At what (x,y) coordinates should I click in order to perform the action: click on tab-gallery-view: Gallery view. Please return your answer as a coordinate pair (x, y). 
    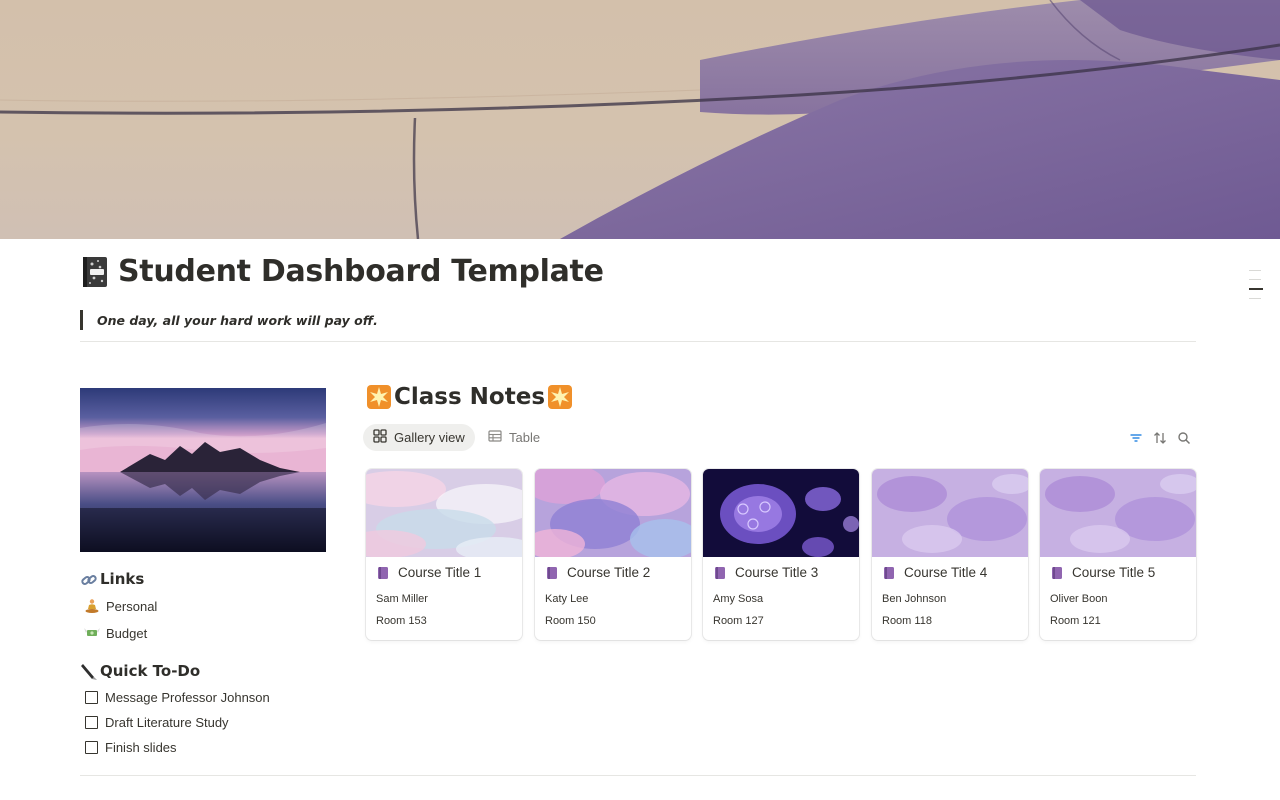
    Looking at the image, I should click on (419, 437).